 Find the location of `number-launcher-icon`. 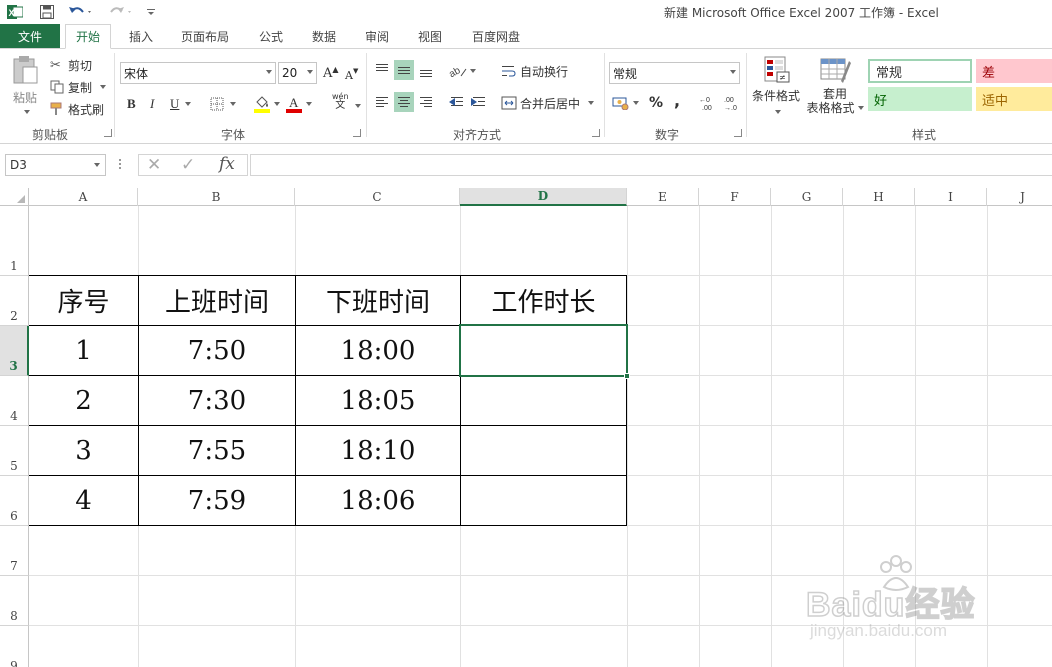

number-launcher-icon is located at coordinates (738, 133).